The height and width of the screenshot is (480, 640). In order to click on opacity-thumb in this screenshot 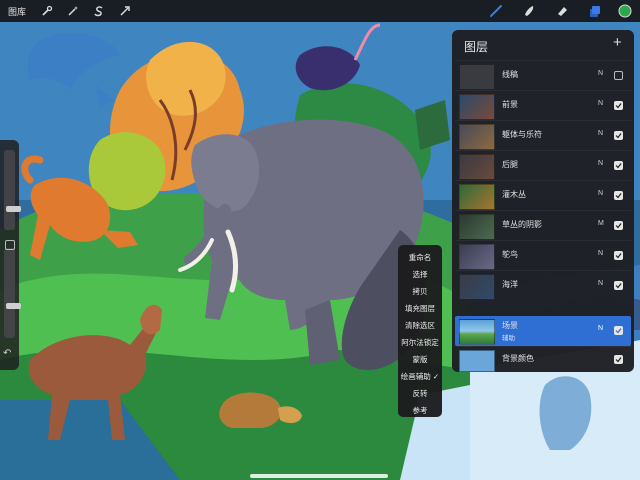, I will do `click(13, 306)`.